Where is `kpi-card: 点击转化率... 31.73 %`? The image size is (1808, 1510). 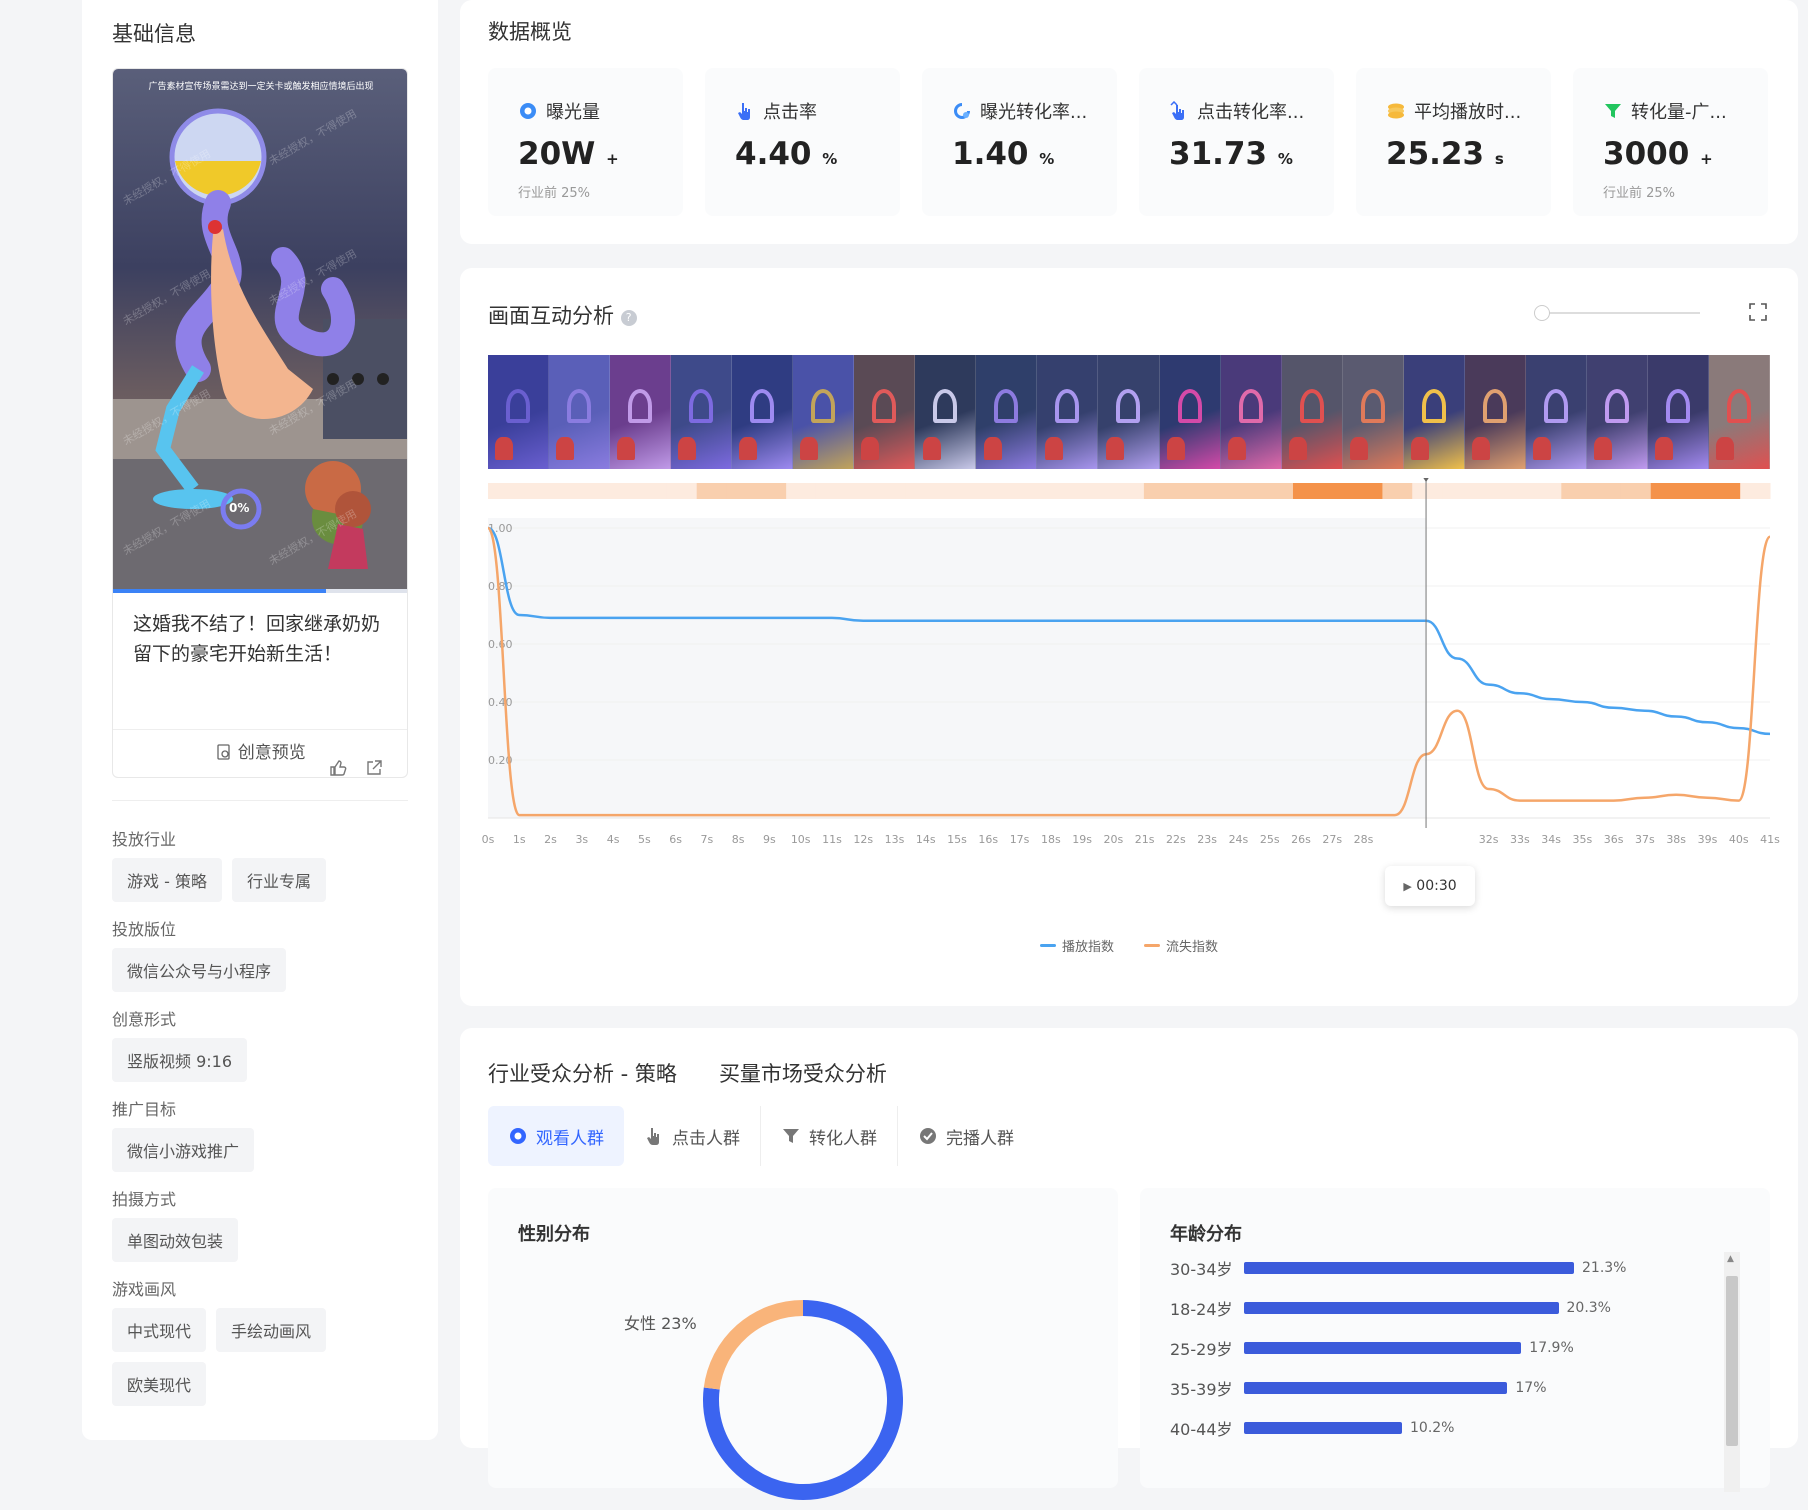
kpi-card: 点击转化率... 31.73 % is located at coordinates (1236, 142).